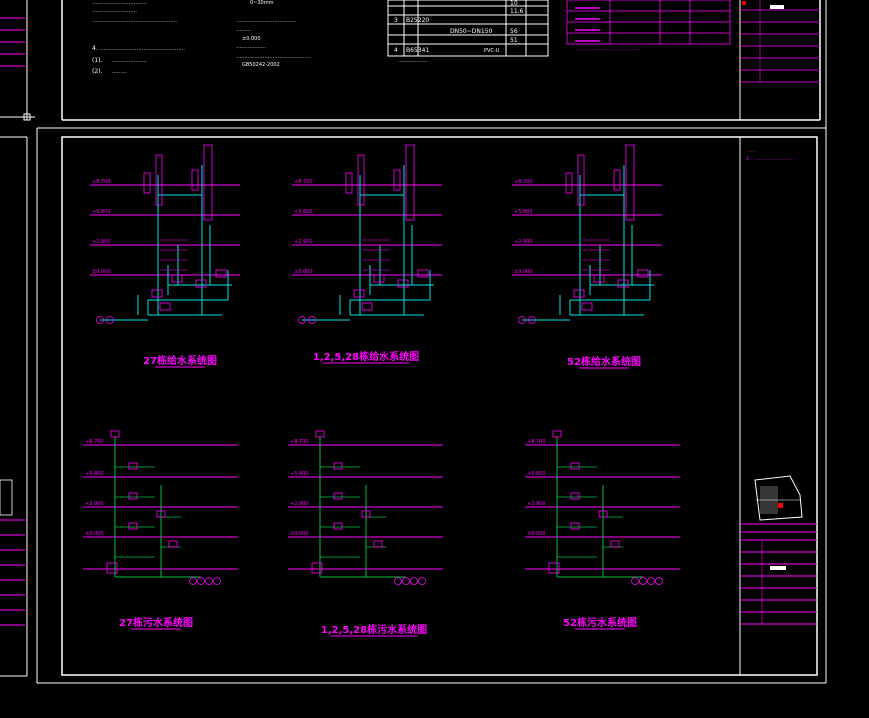 Image resolution: width=869 pixels, height=718 pixels. I want to click on top-note-item-4-sub2: (2)., so click(97, 71).